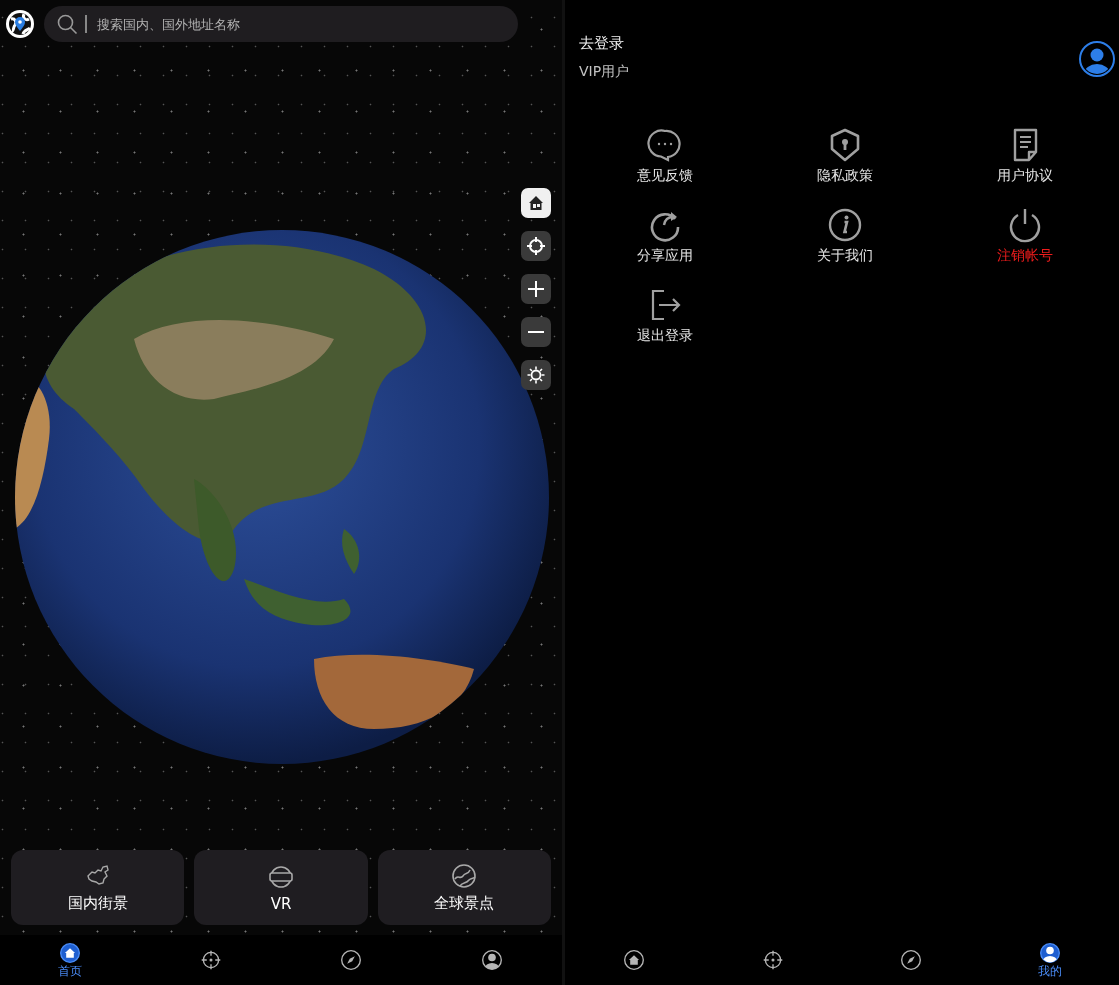 This screenshot has width=1119, height=985. What do you see at coordinates (1025, 225) in the screenshot?
I see `power-icon` at bounding box center [1025, 225].